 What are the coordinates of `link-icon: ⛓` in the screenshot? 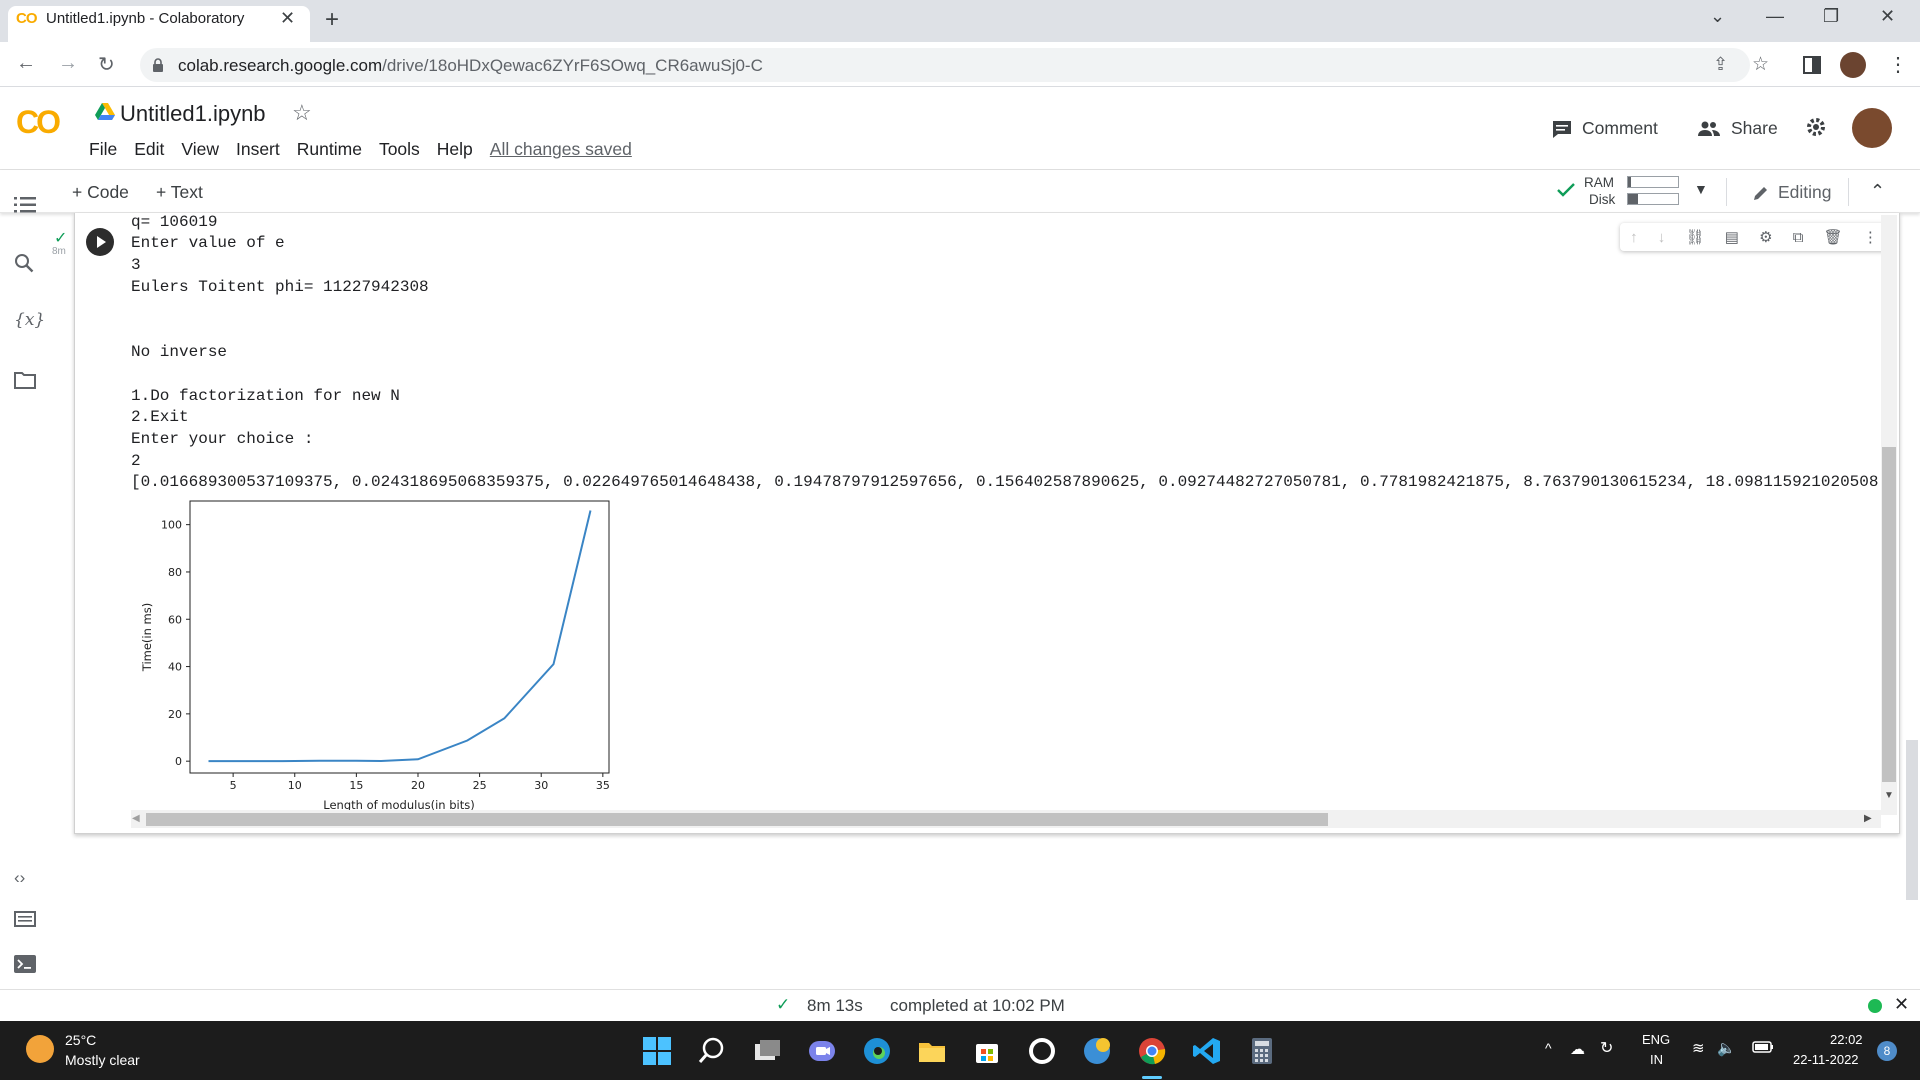 It's located at (1694, 237).